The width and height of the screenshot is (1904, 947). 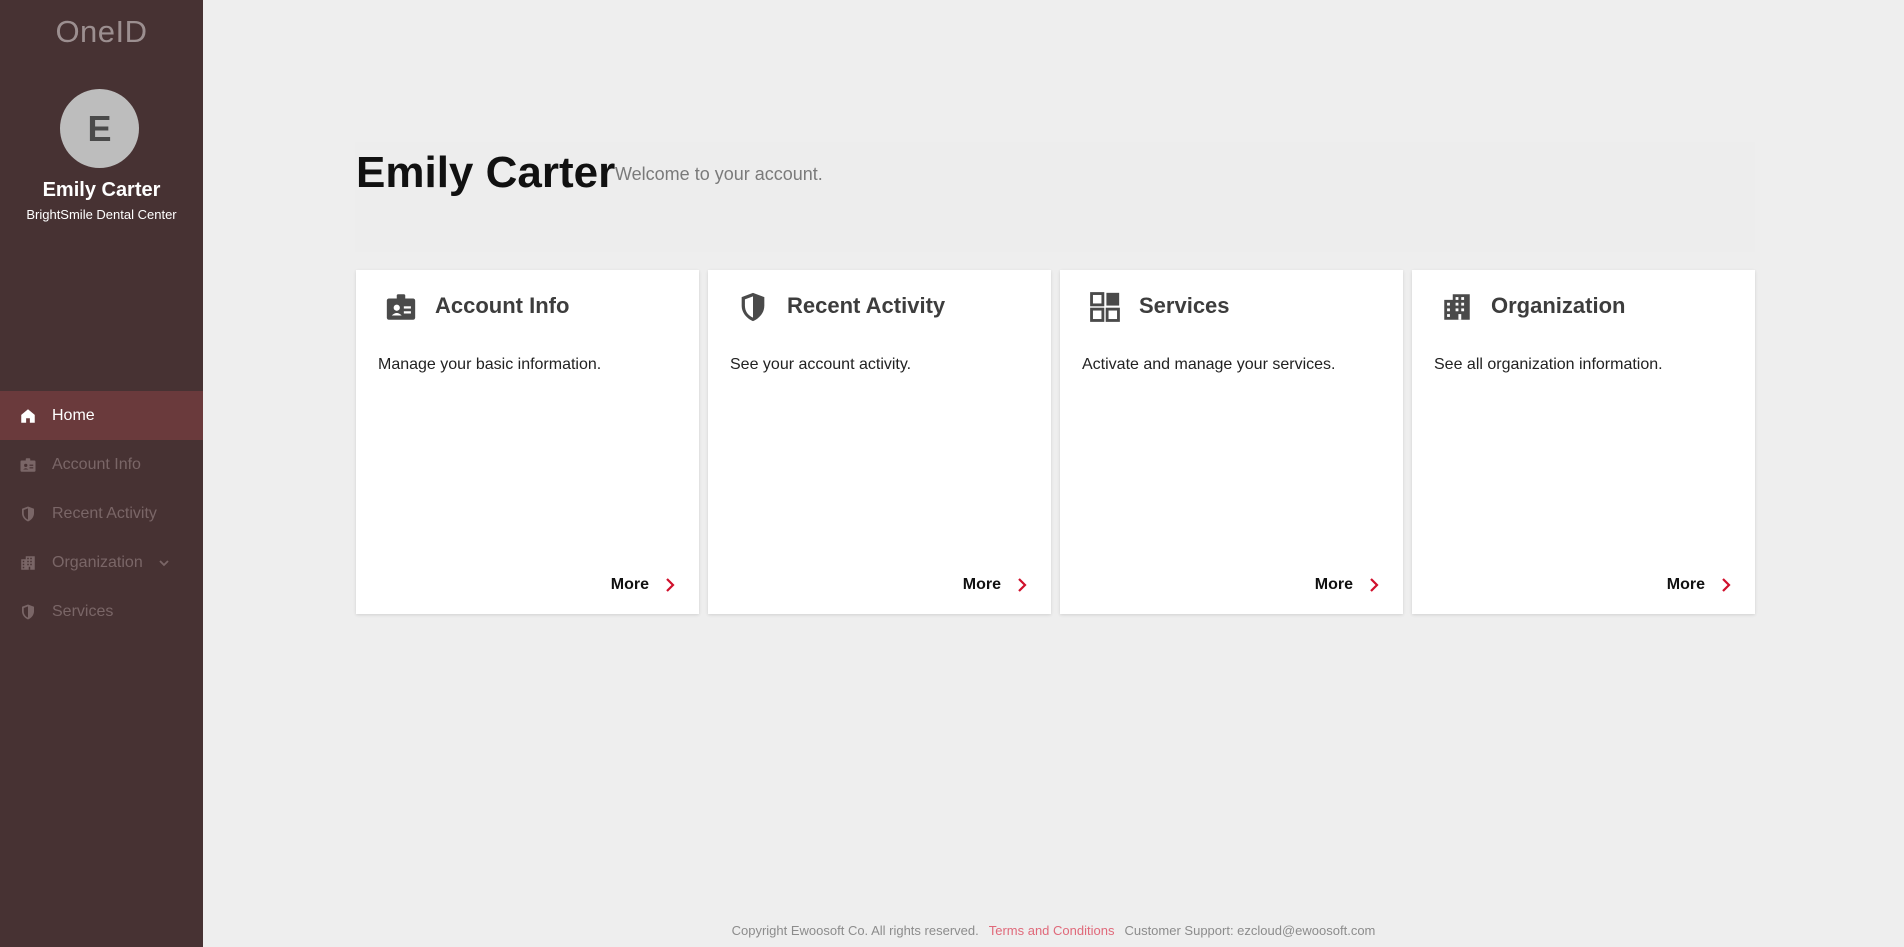 What do you see at coordinates (101, 415) in the screenshot?
I see `sidebar-item-home: Home` at bounding box center [101, 415].